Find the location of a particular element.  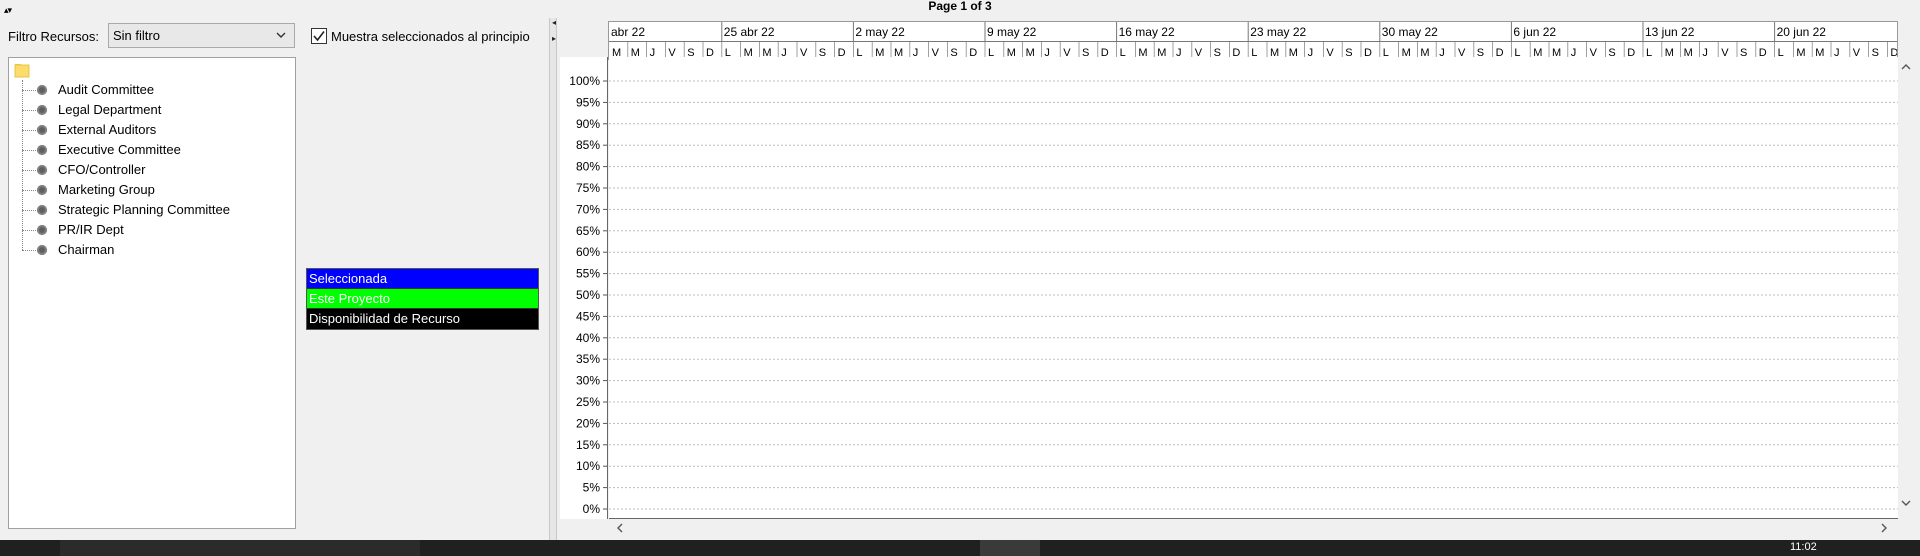

y-tick-label: 15% is located at coordinates (588, 445).